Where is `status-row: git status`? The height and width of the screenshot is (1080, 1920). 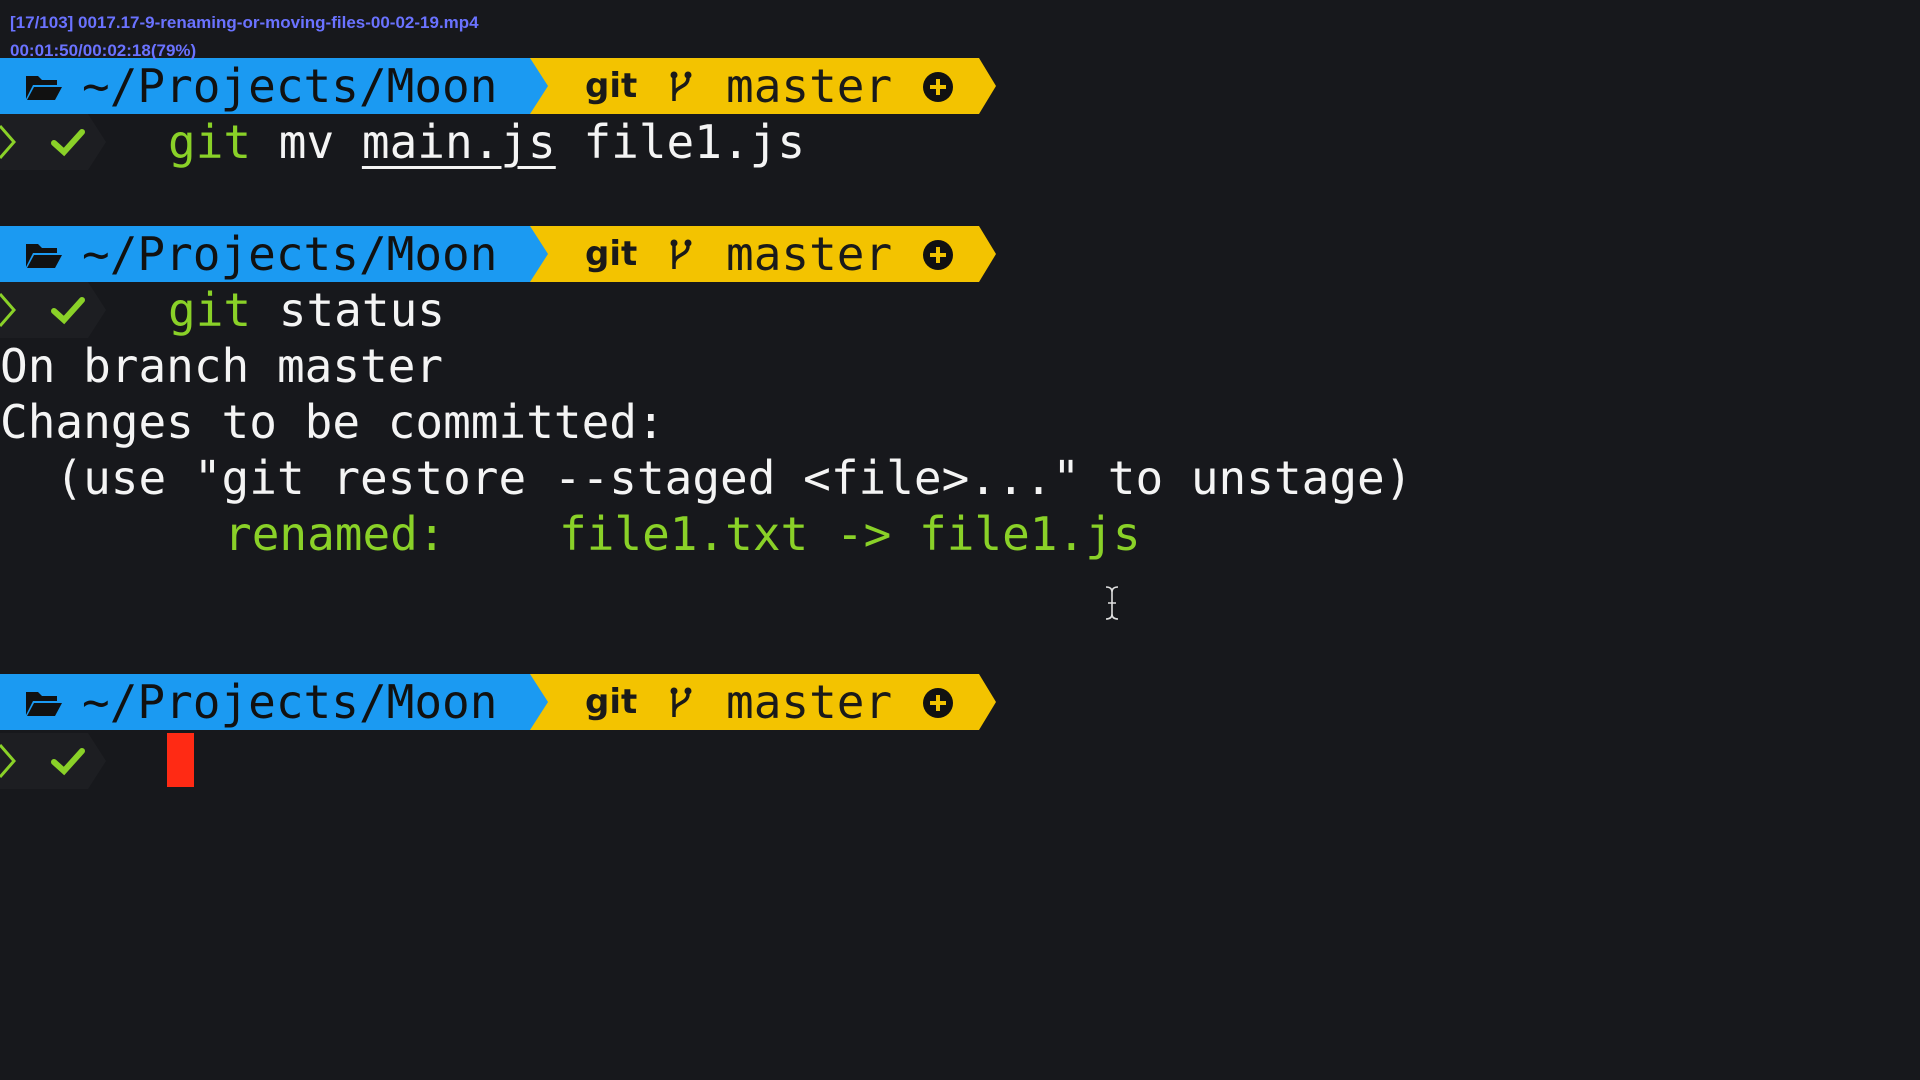 status-row: git status is located at coordinates (900, 310).